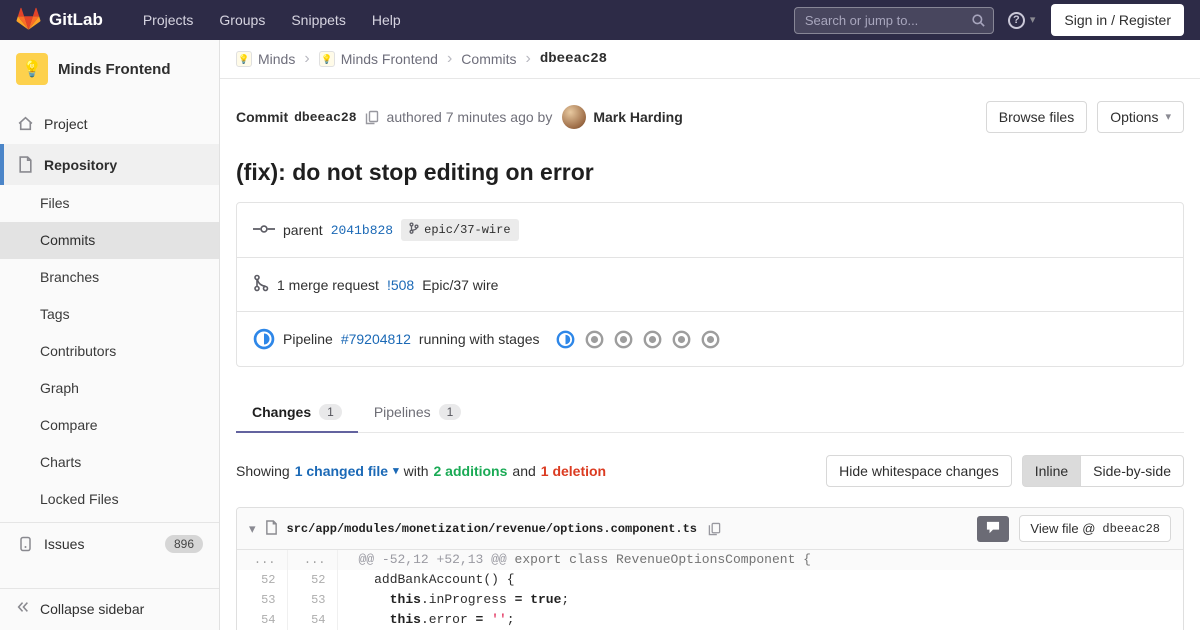 The image size is (1200, 630). Describe the element at coordinates (109, 314) in the screenshot. I see `sidebar-item-tags: Tags` at that location.